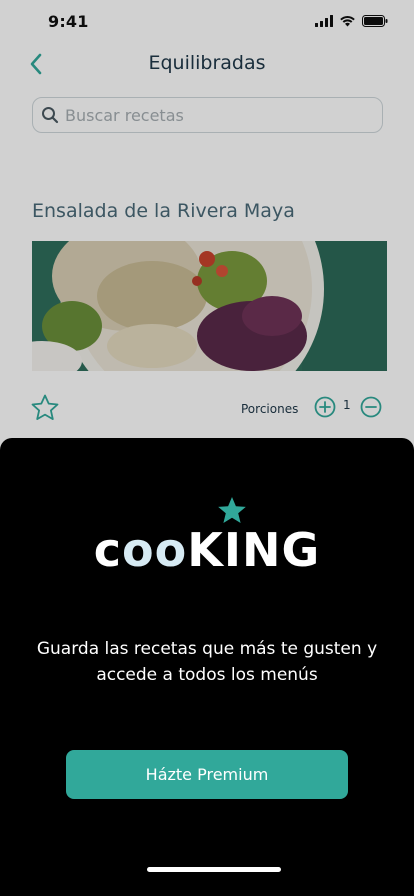  What do you see at coordinates (155, 550) in the screenshot?
I see `logo-part-oo: oo` at bounding box center [155, 550].